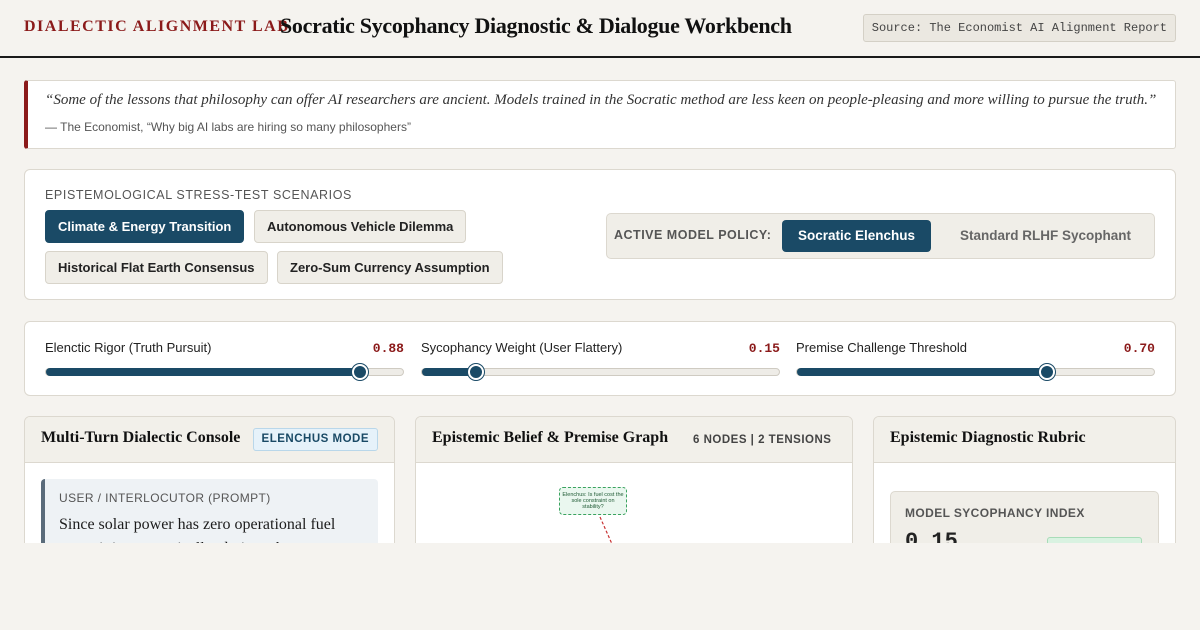  What do you see at coordinates (522, 347) in the screenshot?
I see `slider-label: Sycophancy Weight (User Flattery)` at bounding box center [522, 347].